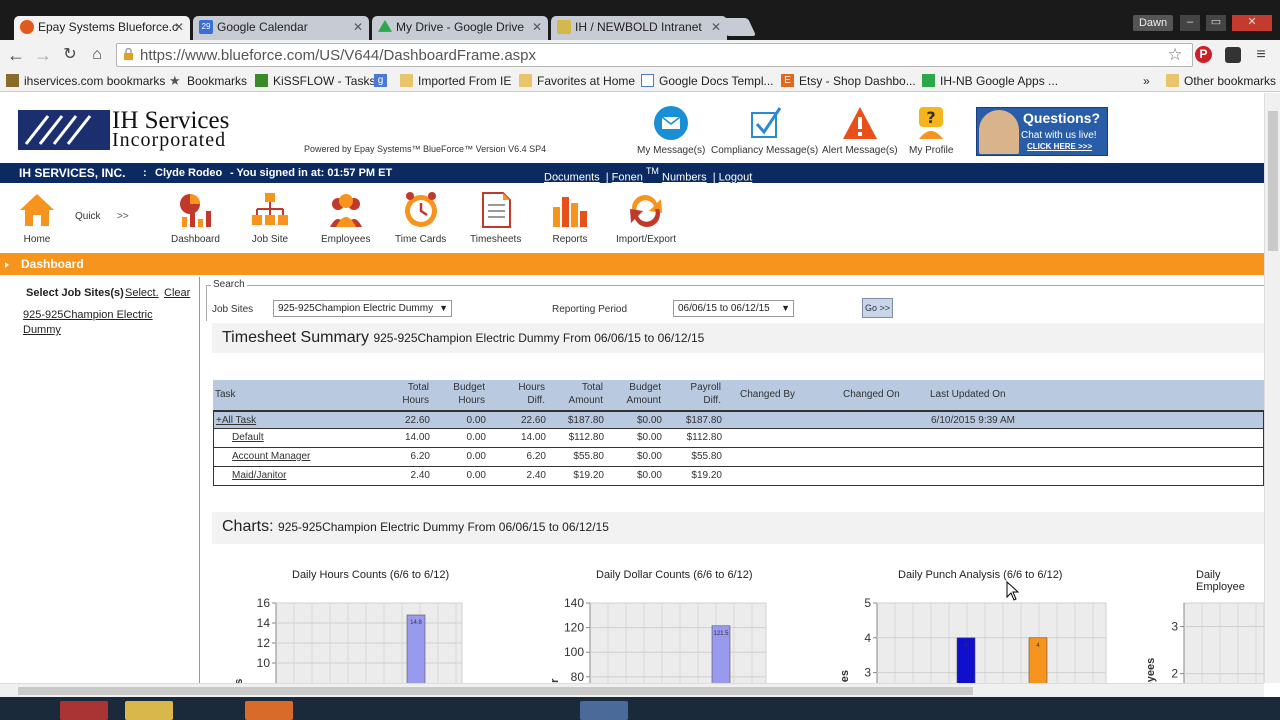 Image resolution: width=1280 pixels, height=720 pixels. I want to click on fonen-link: Fonen, so click(627, 178).